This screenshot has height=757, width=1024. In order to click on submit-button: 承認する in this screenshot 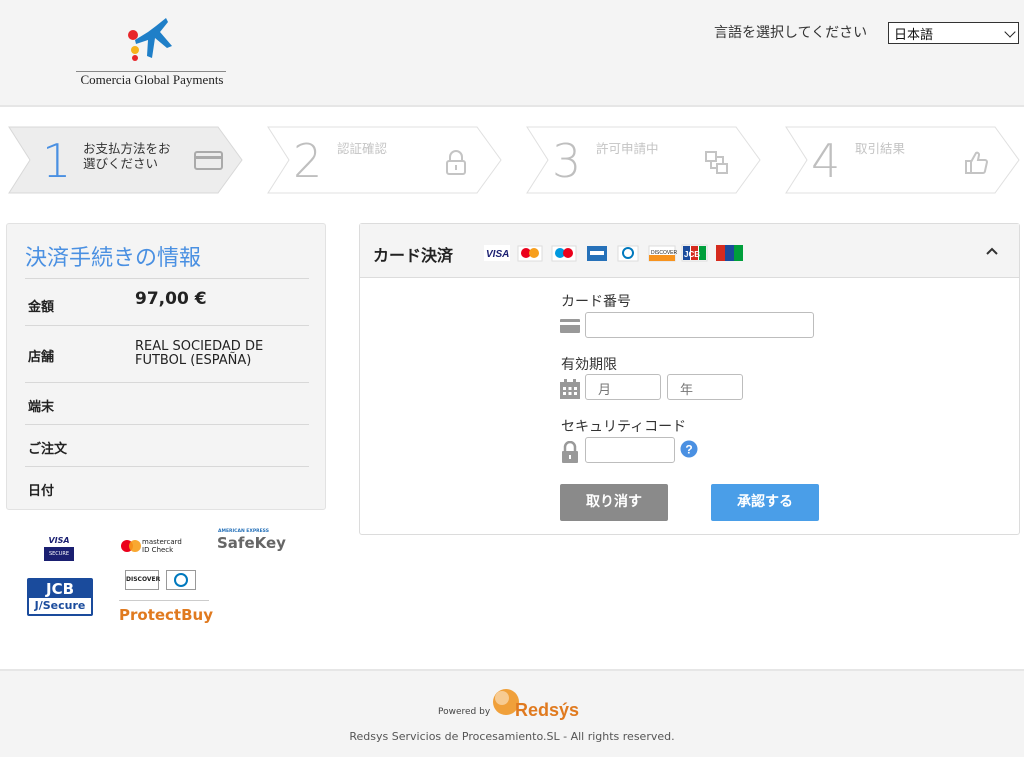, I will do `click(765, 502)`.